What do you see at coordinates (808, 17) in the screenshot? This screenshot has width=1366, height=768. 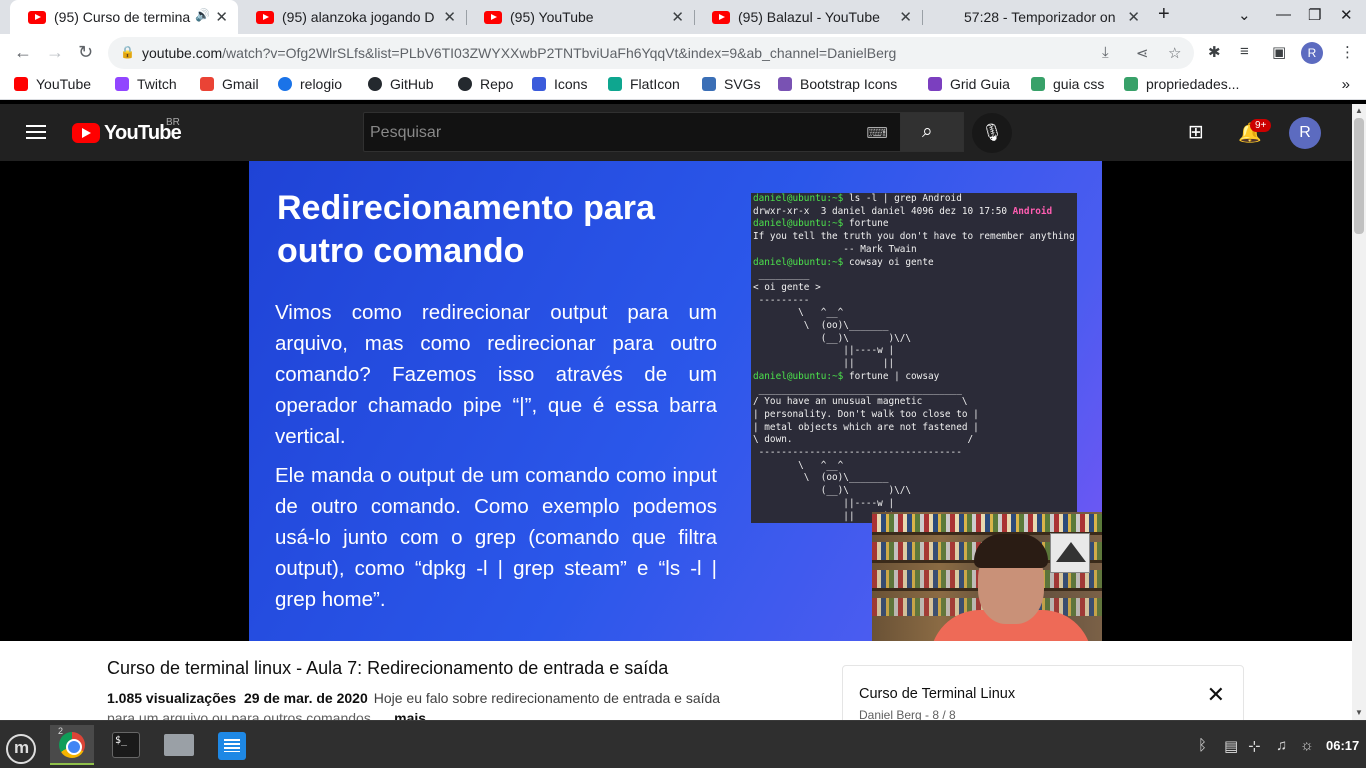 I see `tab-3: (95) Balazul - YouTube ✕` at bounding box center [808, 17].